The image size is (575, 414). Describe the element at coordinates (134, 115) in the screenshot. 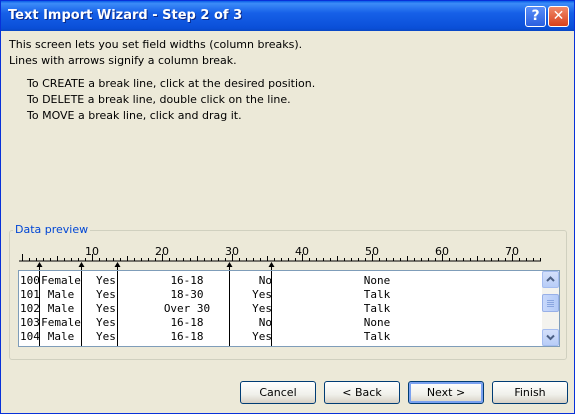

I see `instruction-move: To MOVE a break line, click and drag it.` at that location.